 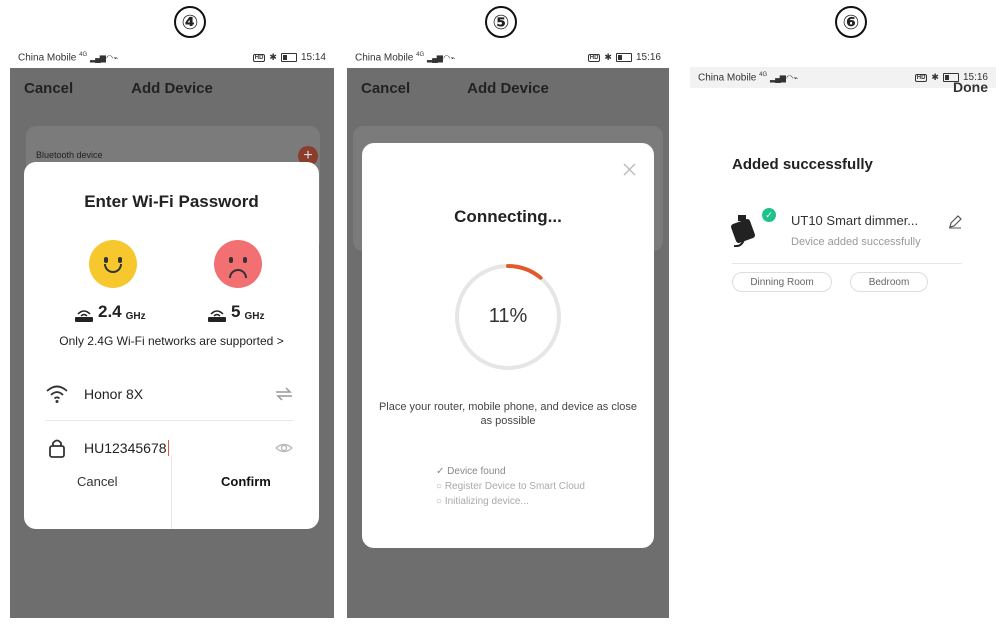 What do you see at coordinates (970, 87) in the screenshot?
I see `done-button: Done` at bounding box center [970, 87].